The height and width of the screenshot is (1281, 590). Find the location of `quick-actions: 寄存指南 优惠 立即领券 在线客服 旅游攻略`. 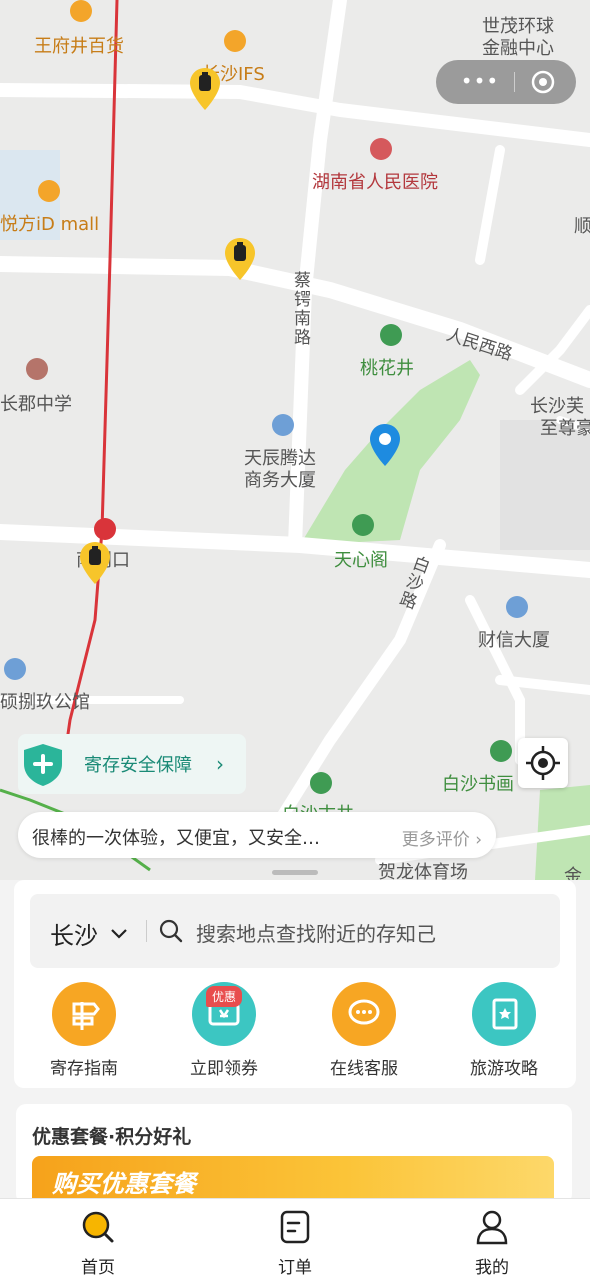

quick-actions: 寄存指南 优惠 立即领券 在线客服 旅游攻略 is located at coordinates (295, 1032).